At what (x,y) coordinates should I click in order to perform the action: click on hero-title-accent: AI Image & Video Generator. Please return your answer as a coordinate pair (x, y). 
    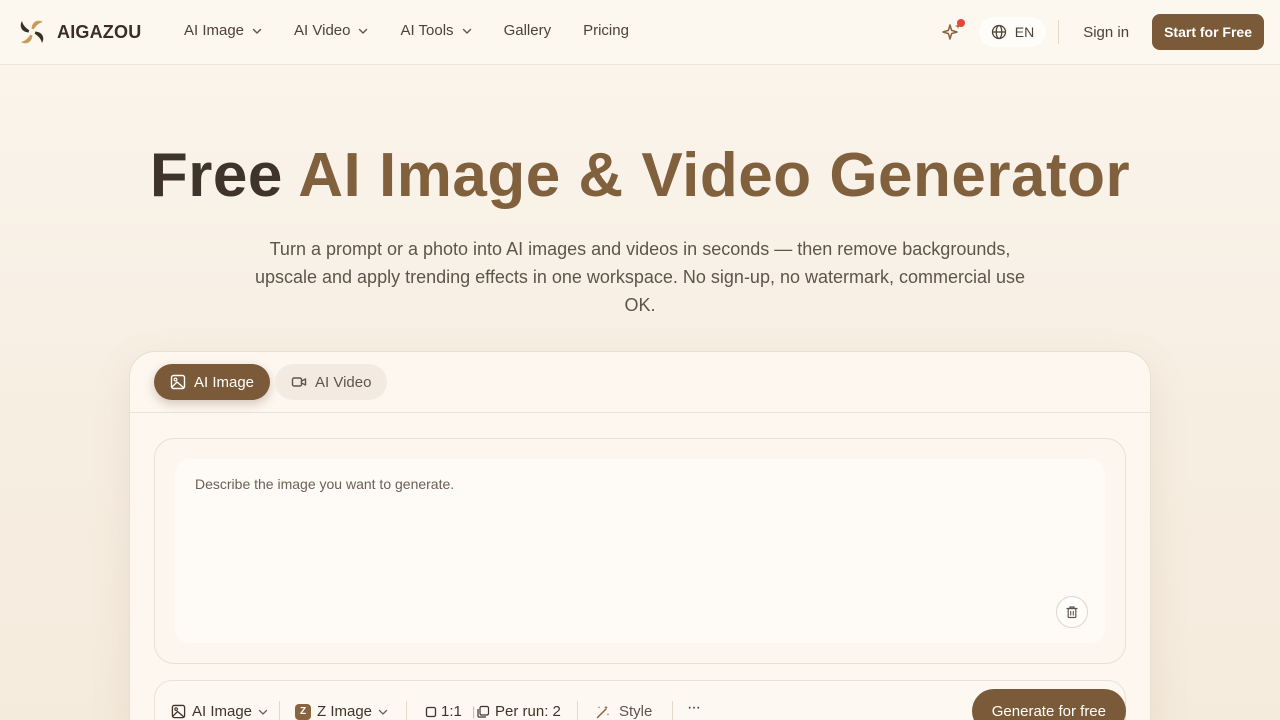
    Looking at the image, I should click on (714, 175).